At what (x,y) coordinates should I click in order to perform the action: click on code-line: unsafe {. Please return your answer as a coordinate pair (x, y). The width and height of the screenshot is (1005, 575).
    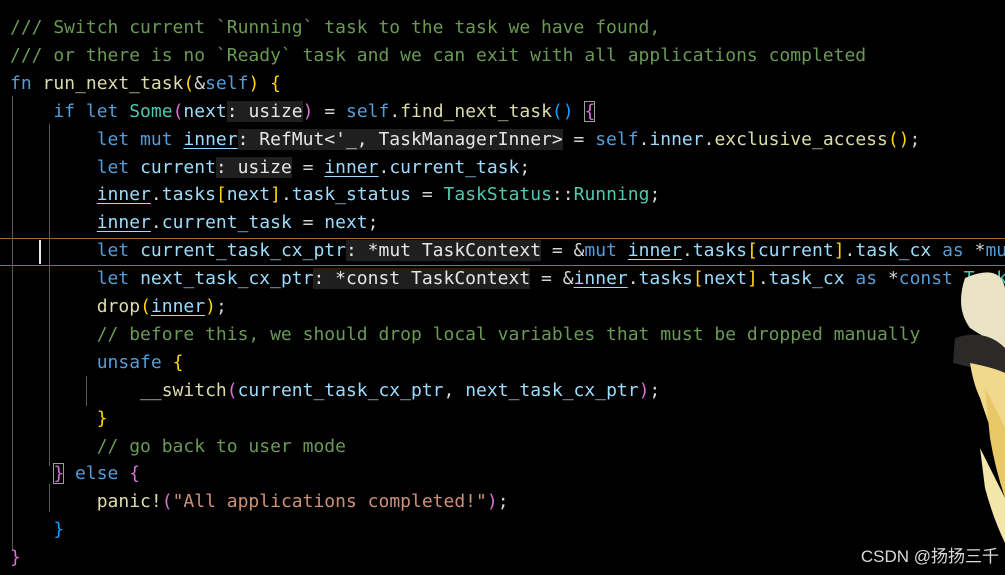
    Looking at the image, I should click on (97, 363).